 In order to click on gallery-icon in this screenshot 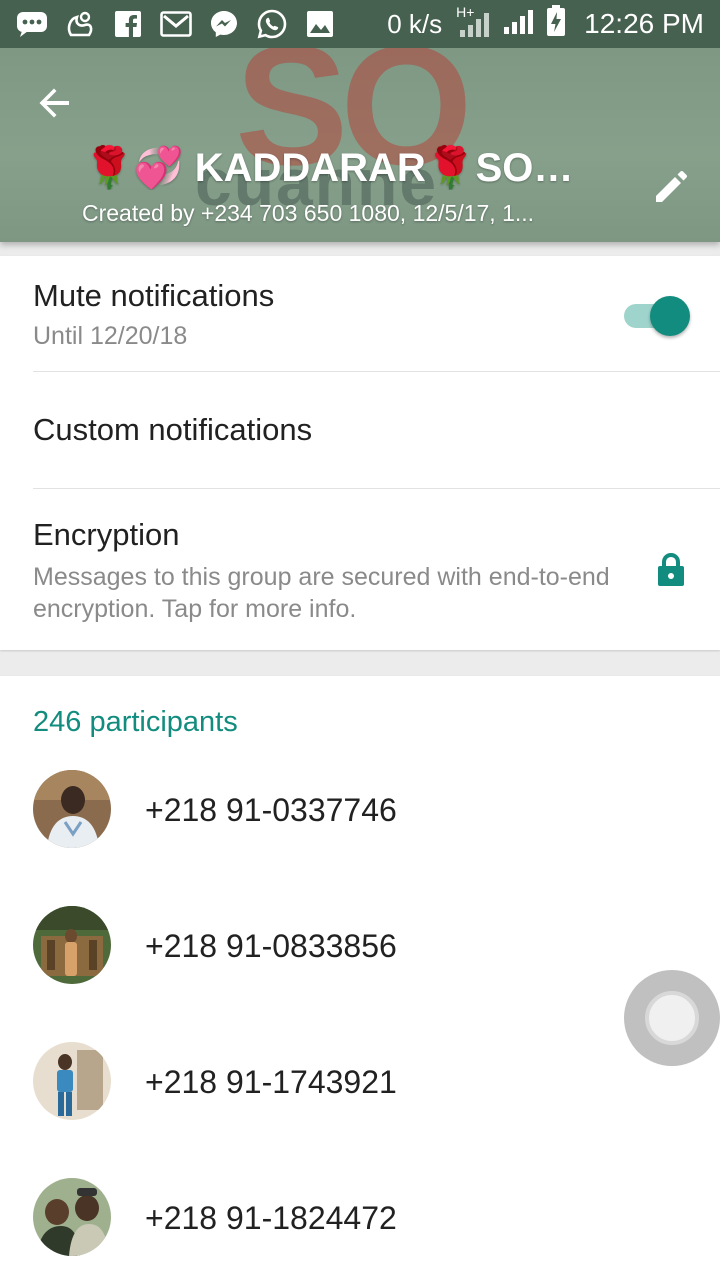, I will do `click(320, 24)`.